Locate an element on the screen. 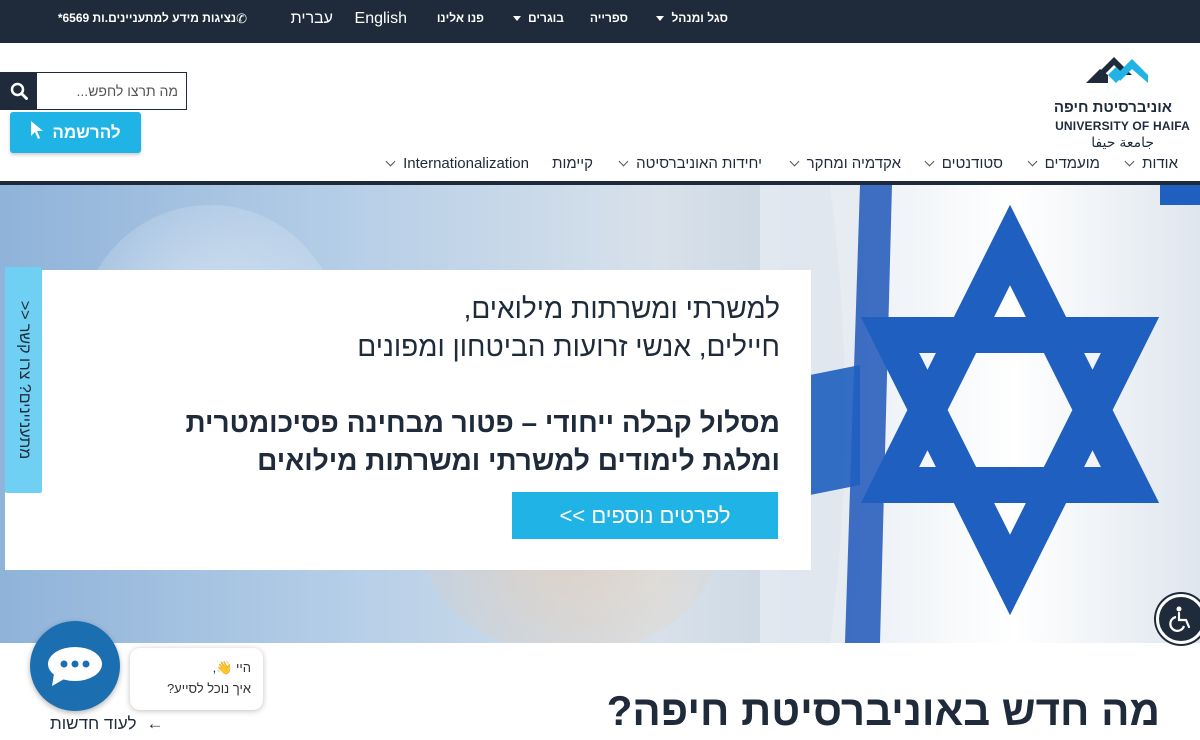  nav-label: אודות is located at coordinates (1160, 163).